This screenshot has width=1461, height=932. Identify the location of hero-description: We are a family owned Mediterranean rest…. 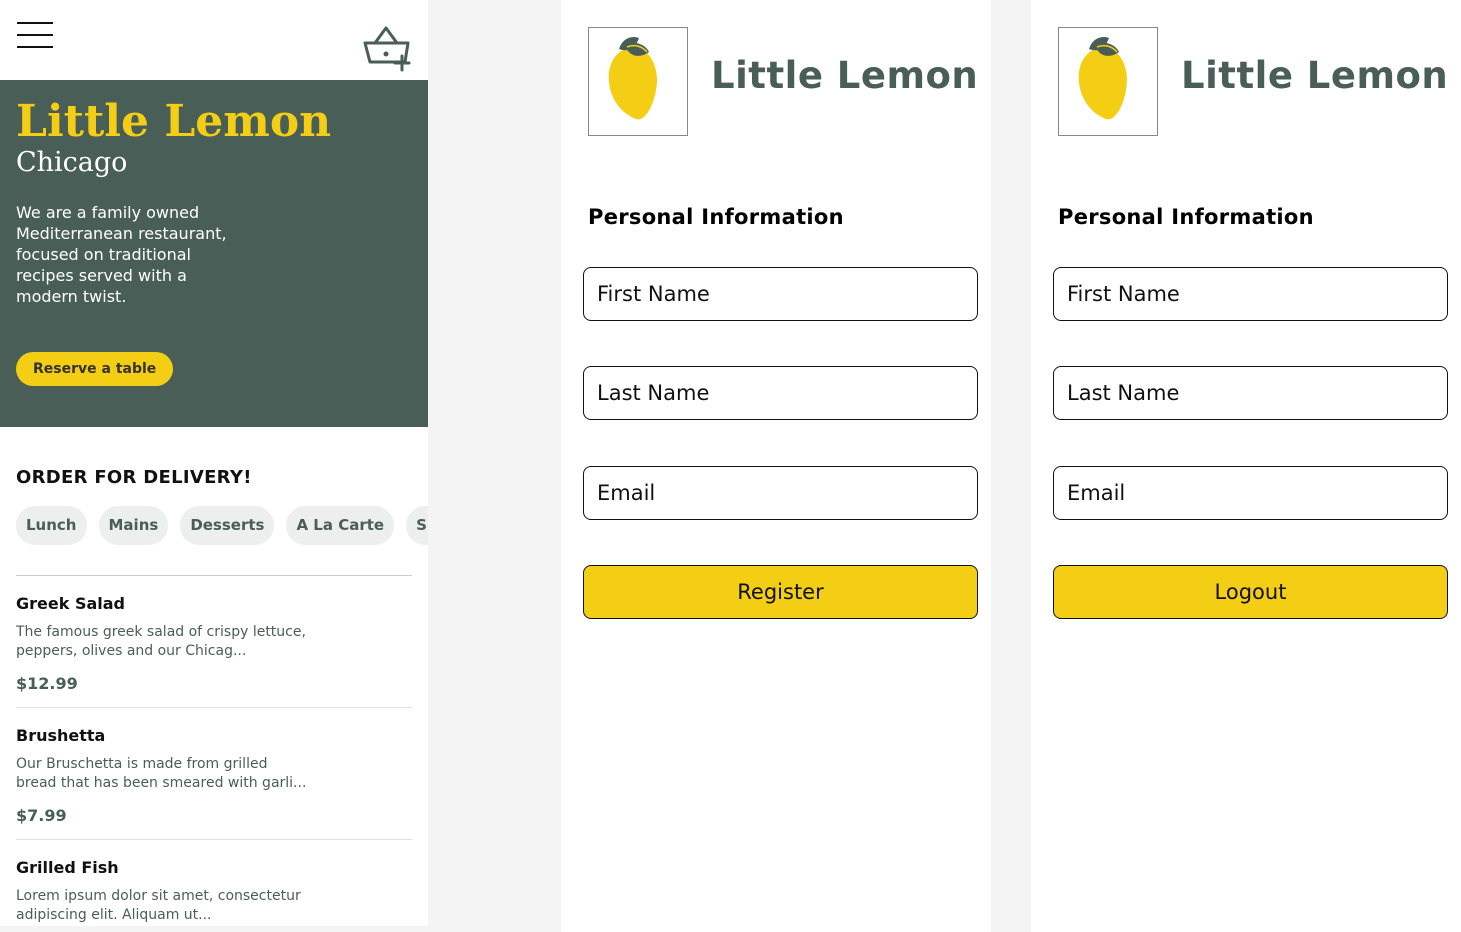
(121, 254).